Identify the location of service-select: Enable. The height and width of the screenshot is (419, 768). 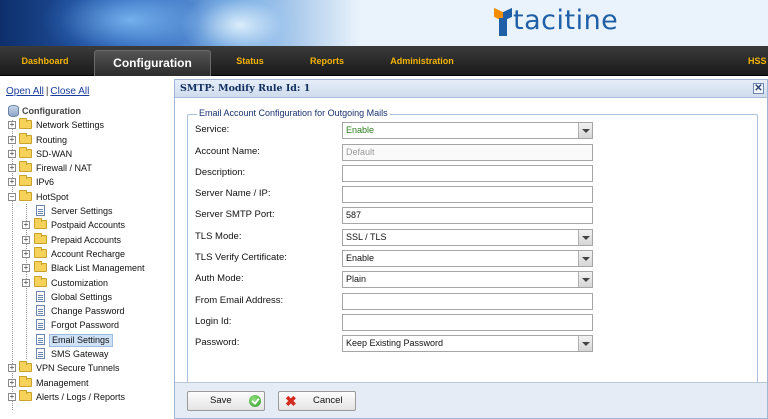
(467, 130).